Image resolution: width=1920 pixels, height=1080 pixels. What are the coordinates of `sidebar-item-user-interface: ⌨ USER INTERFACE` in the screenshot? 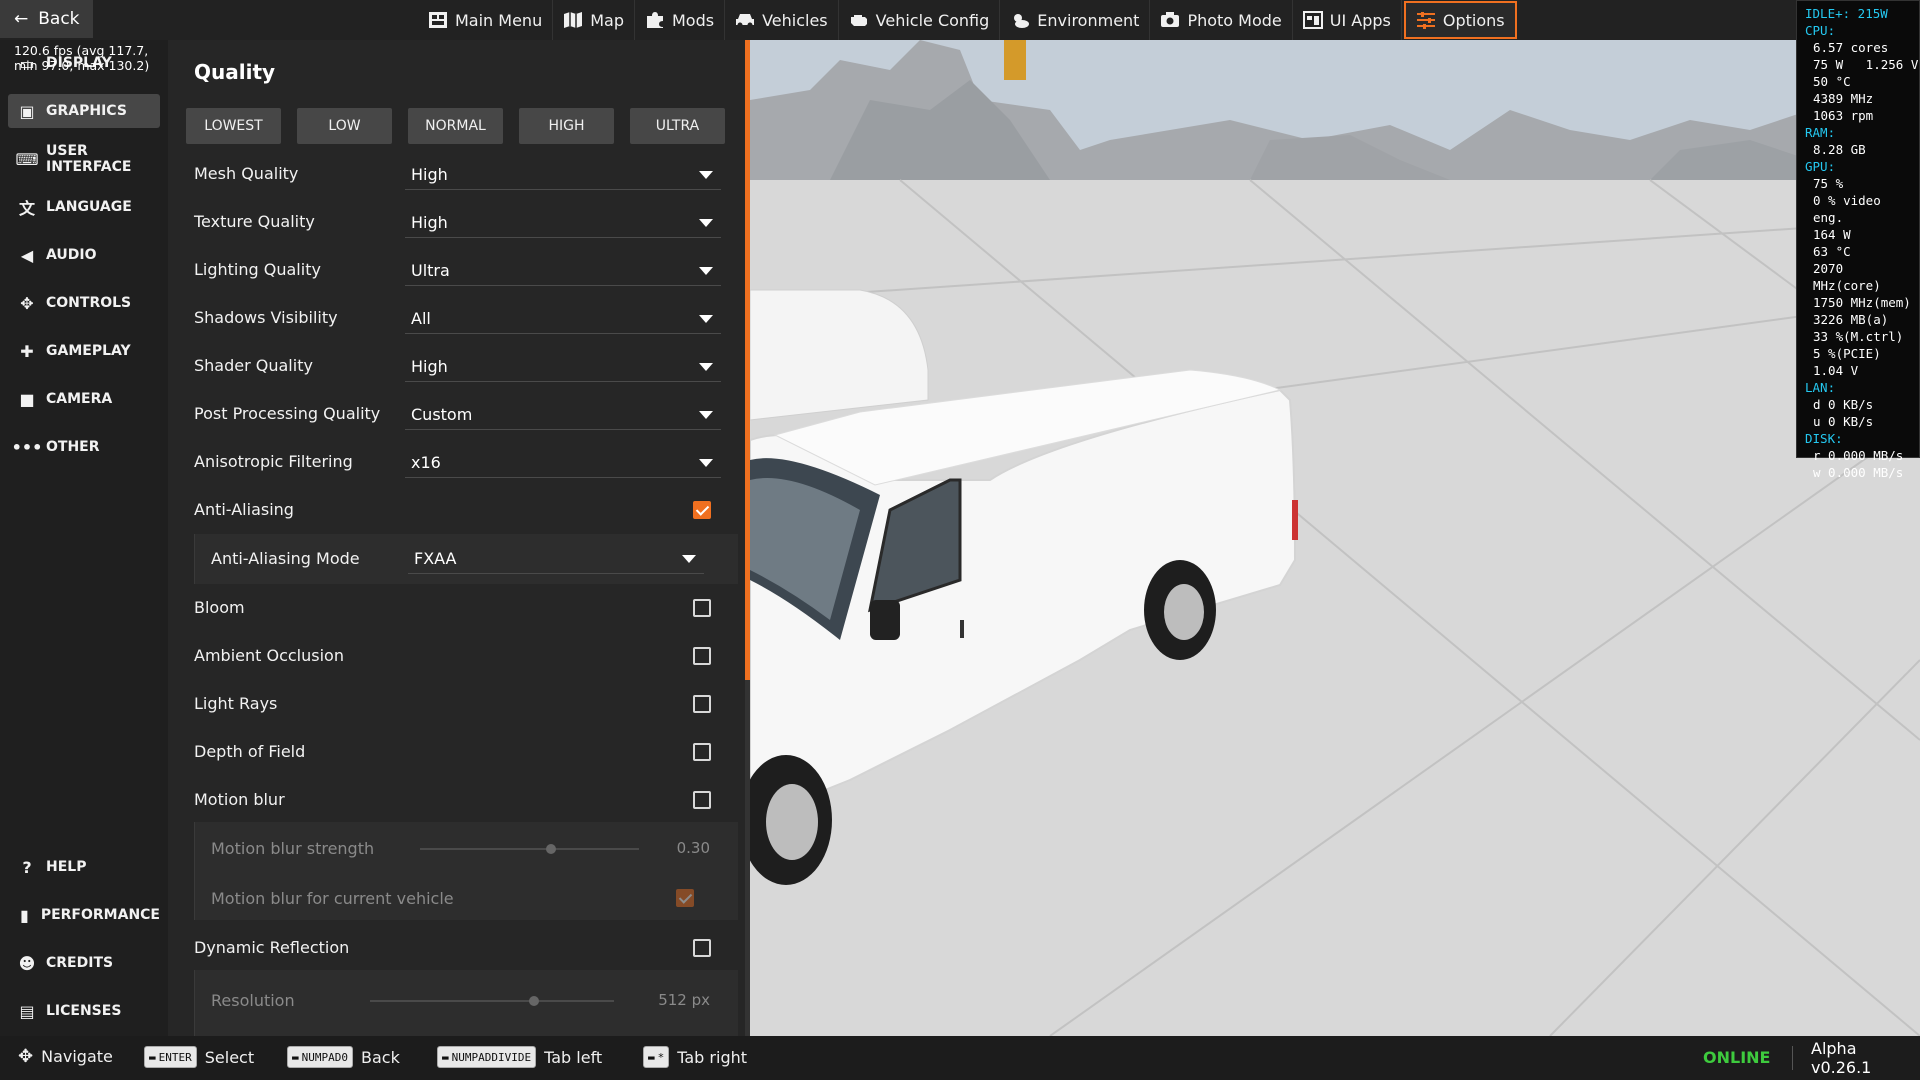 It's located at (84, 159).